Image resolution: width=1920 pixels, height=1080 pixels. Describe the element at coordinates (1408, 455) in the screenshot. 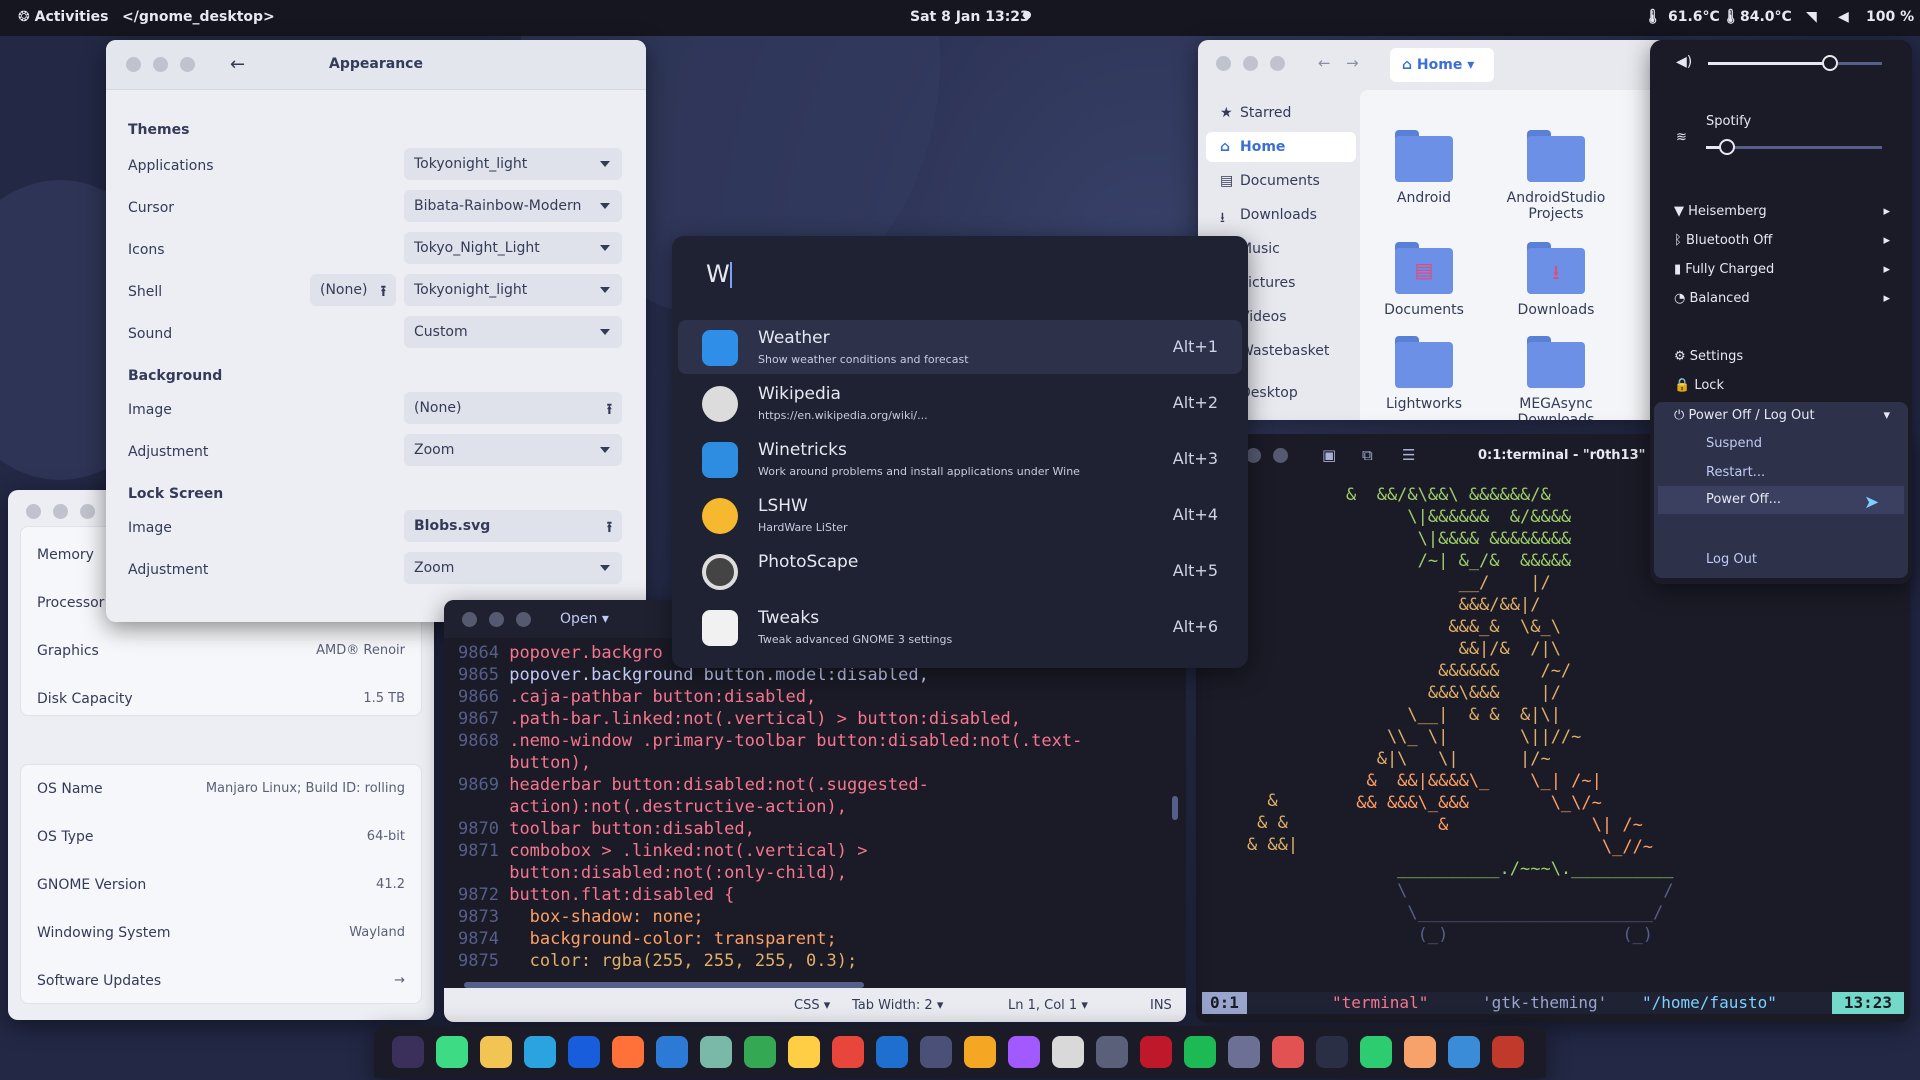

I see `menu-icon: ☰` at that location.